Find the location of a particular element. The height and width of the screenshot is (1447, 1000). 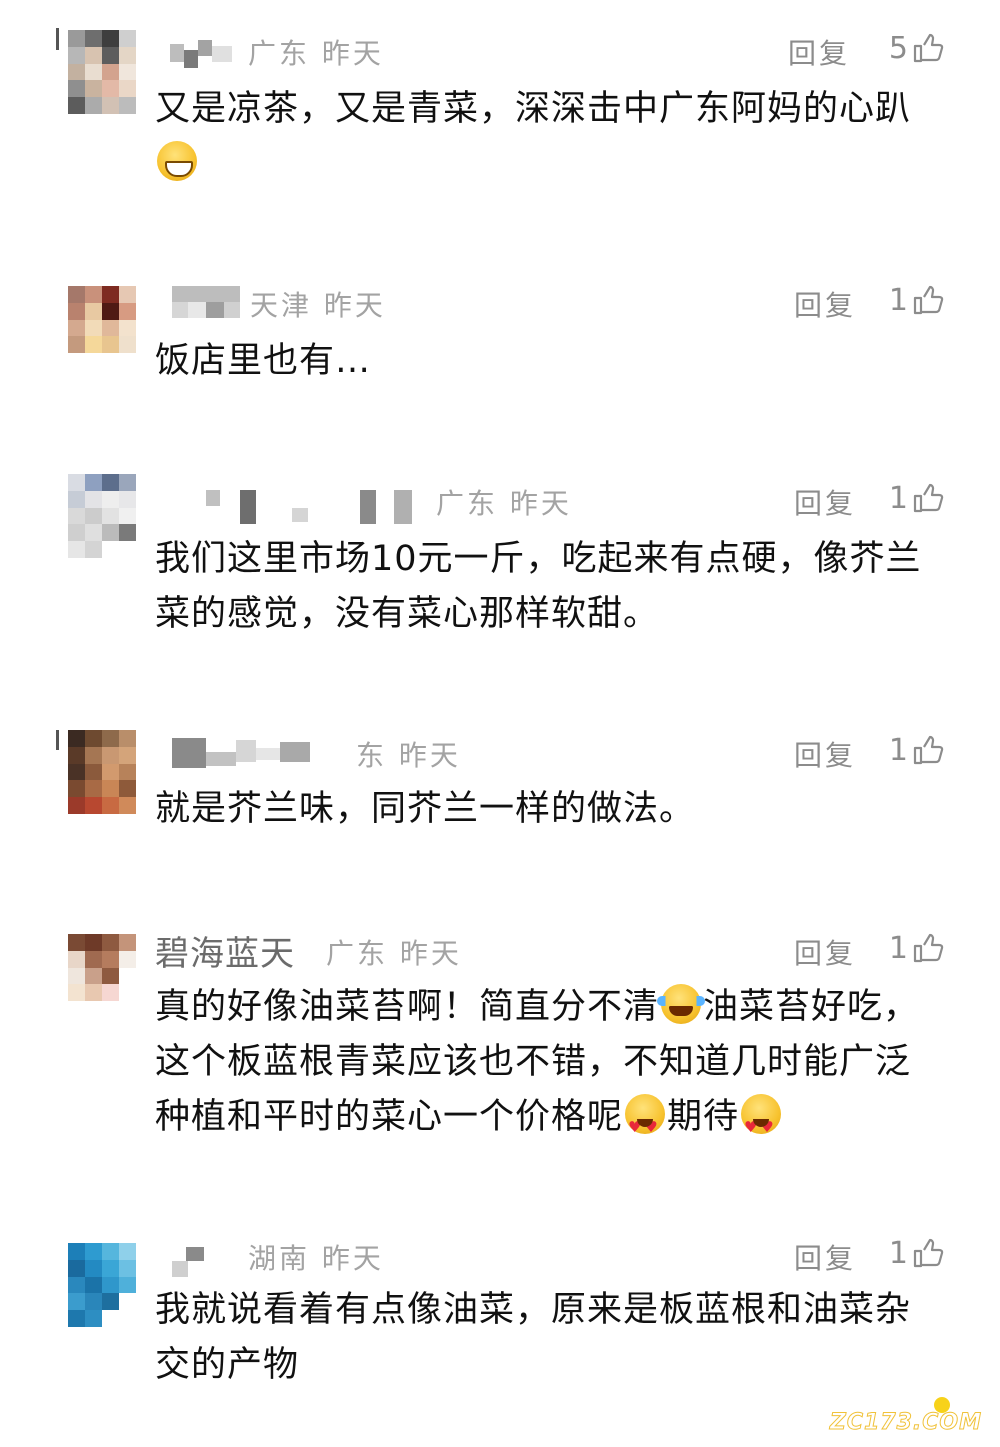

comment-text: 就是芥兰味，同芥兰一样的做法。 is located at coordinates (425, 809).